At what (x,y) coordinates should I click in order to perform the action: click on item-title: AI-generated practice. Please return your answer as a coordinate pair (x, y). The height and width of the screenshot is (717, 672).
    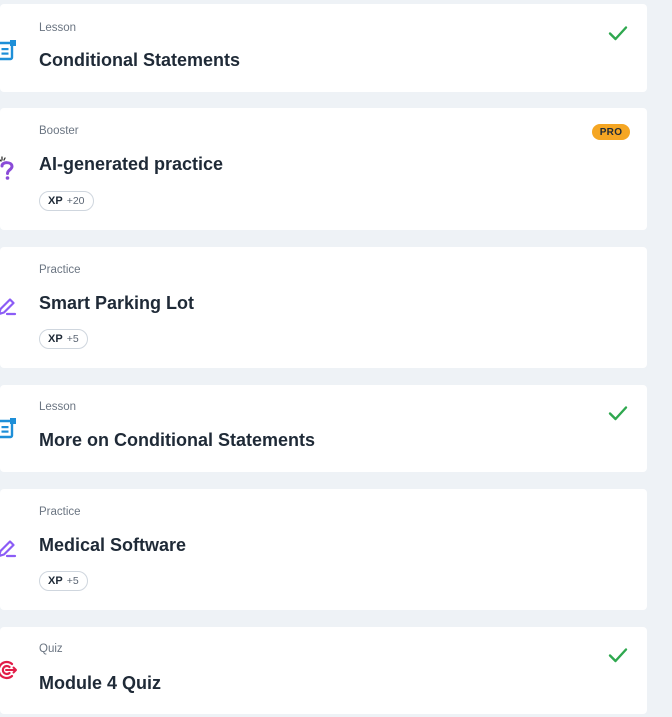
    Looking at the image, I should click on (131, 164).